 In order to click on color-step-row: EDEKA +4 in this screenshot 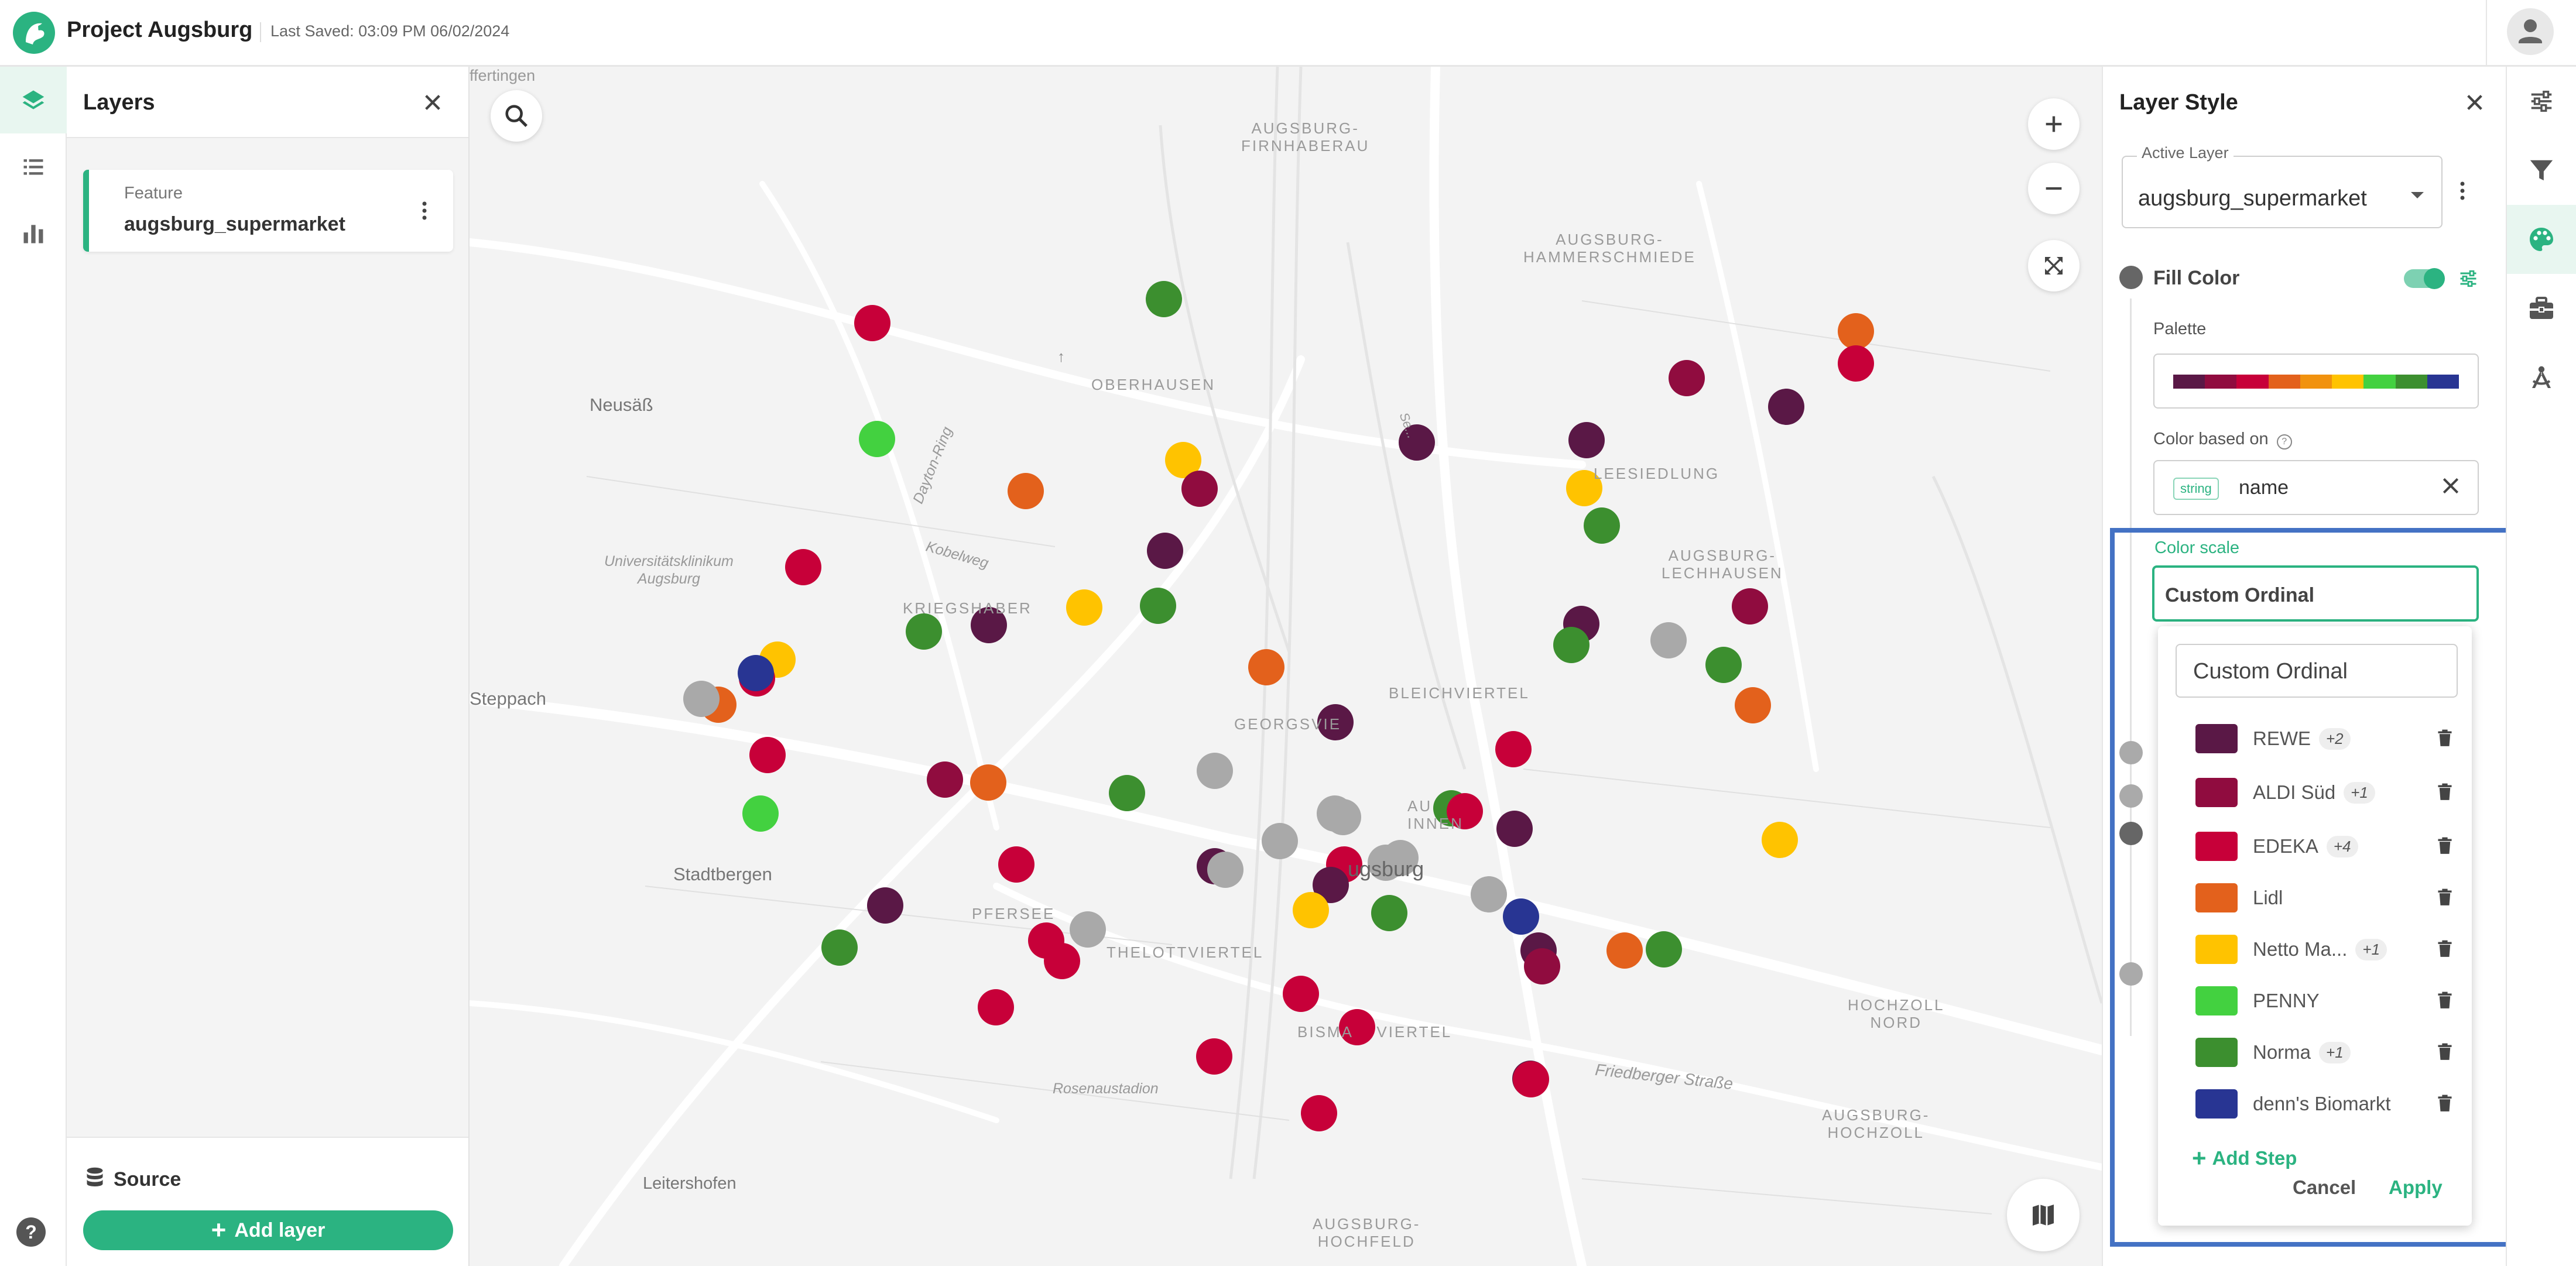, I will do `click(2324, 846)`.